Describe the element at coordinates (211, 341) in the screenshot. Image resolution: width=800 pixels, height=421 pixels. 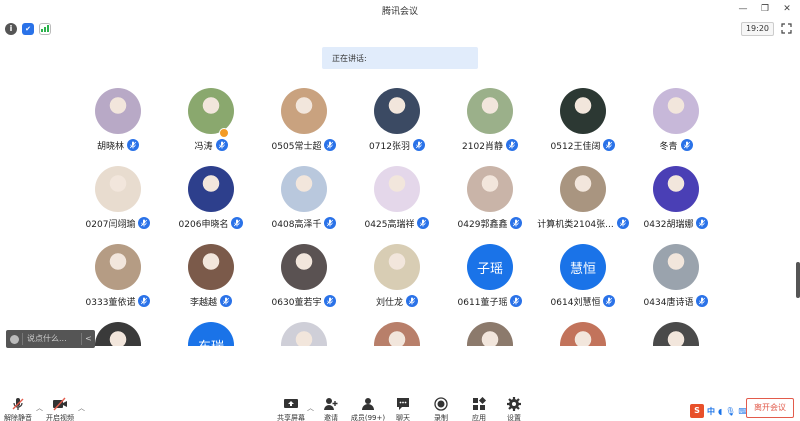
I see `avatar-initials: 东瑞` at that location.